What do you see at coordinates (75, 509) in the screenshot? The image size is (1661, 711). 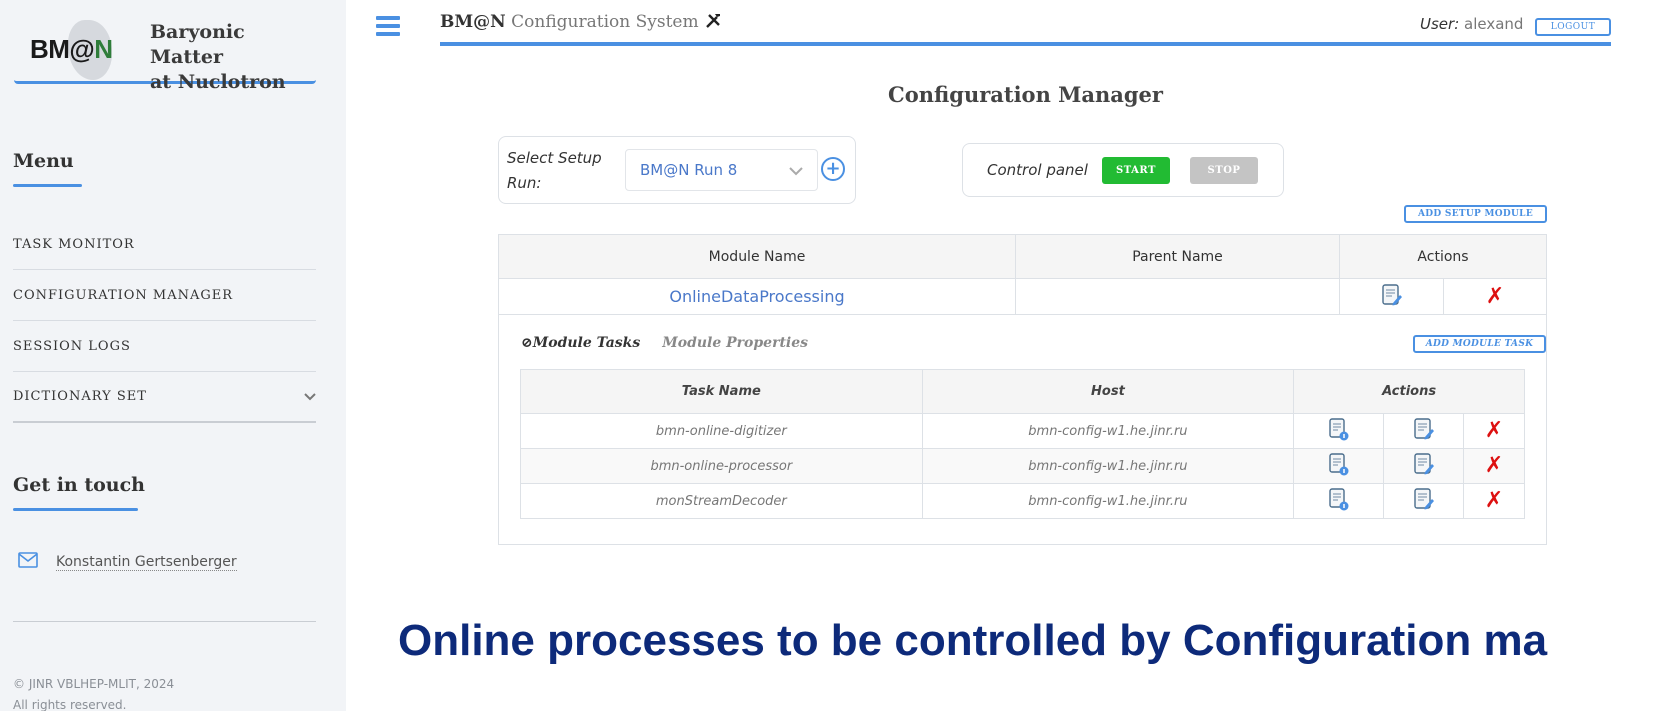 I see `contact-heading-underline` at bounding box center [75, 509].